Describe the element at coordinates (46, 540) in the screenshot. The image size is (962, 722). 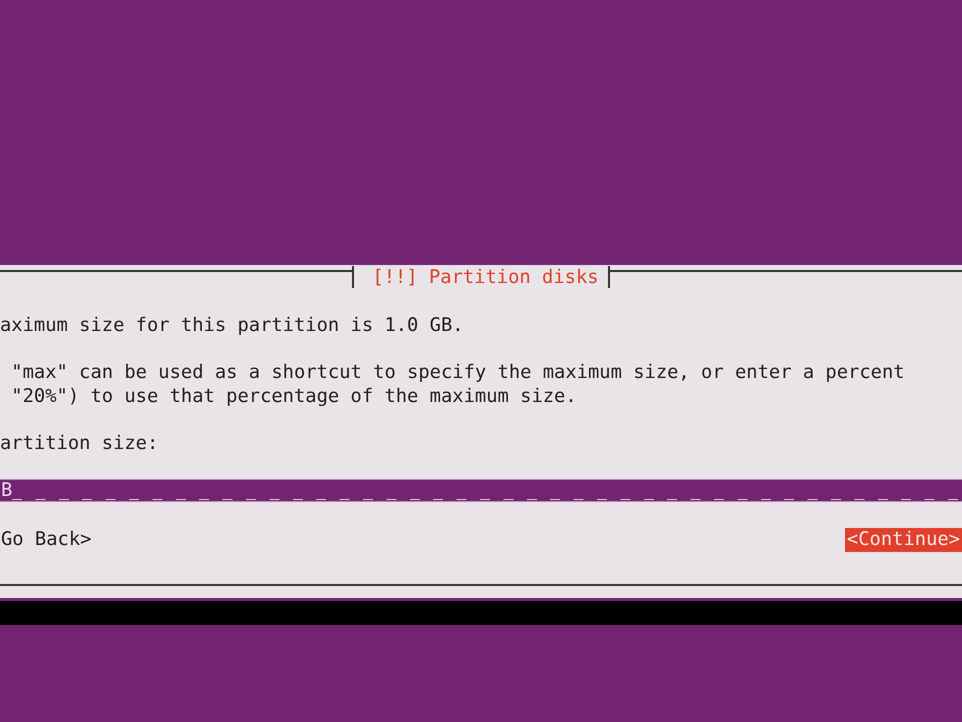
I see `back-button: Go Back>` at that location.